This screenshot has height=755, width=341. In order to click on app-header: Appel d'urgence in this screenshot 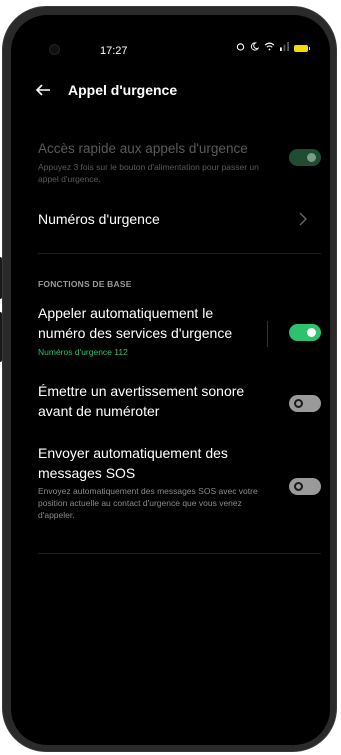, I will do `click(170, 92)`.